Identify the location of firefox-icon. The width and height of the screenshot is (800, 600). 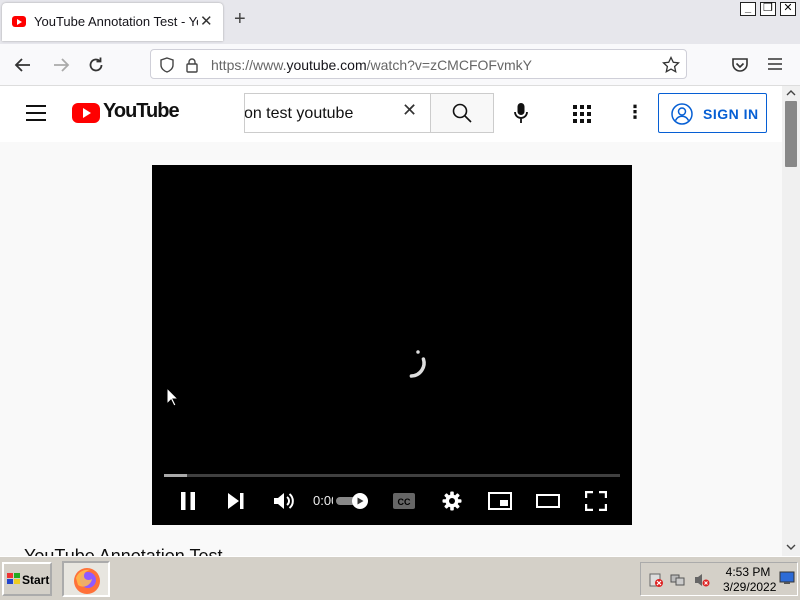
(87, 581).